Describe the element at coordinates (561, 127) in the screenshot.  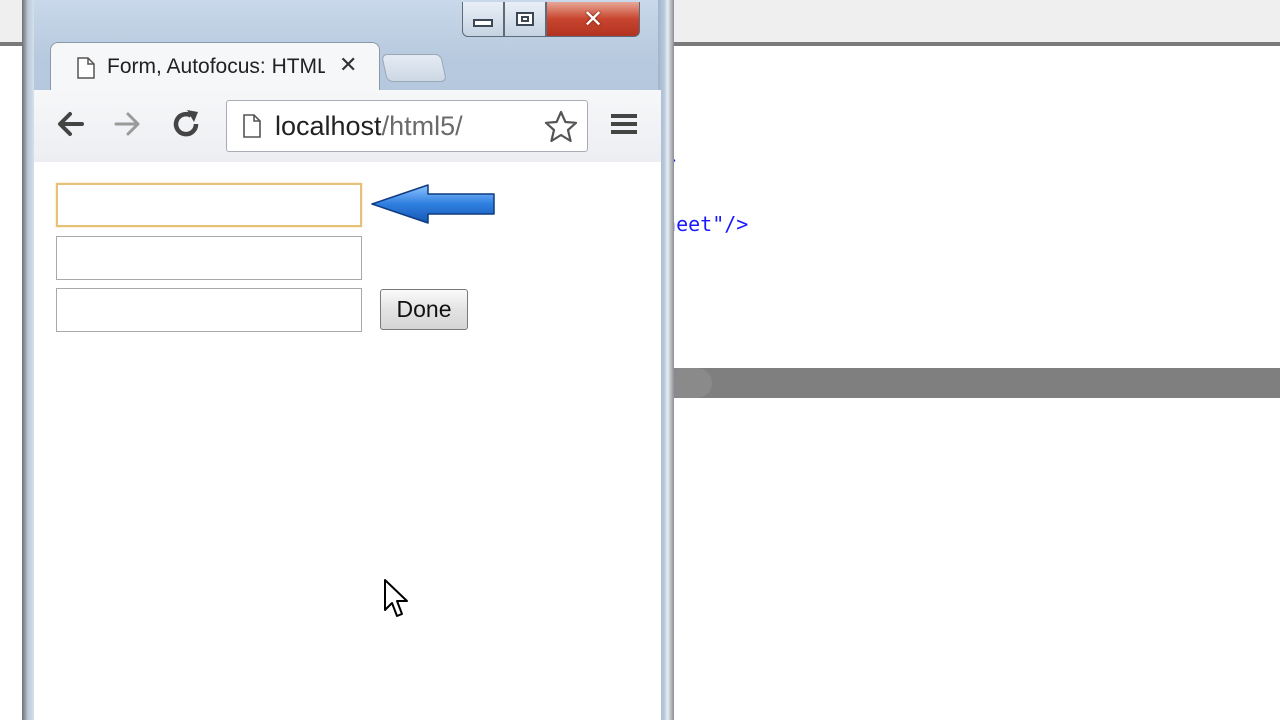
I see `bookmark-star-icon` at that location.